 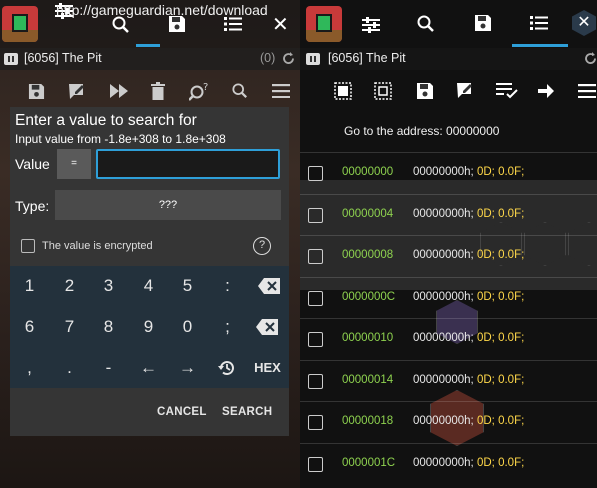 I want to click on row-address: 00000018, so click(x=368, y=421).